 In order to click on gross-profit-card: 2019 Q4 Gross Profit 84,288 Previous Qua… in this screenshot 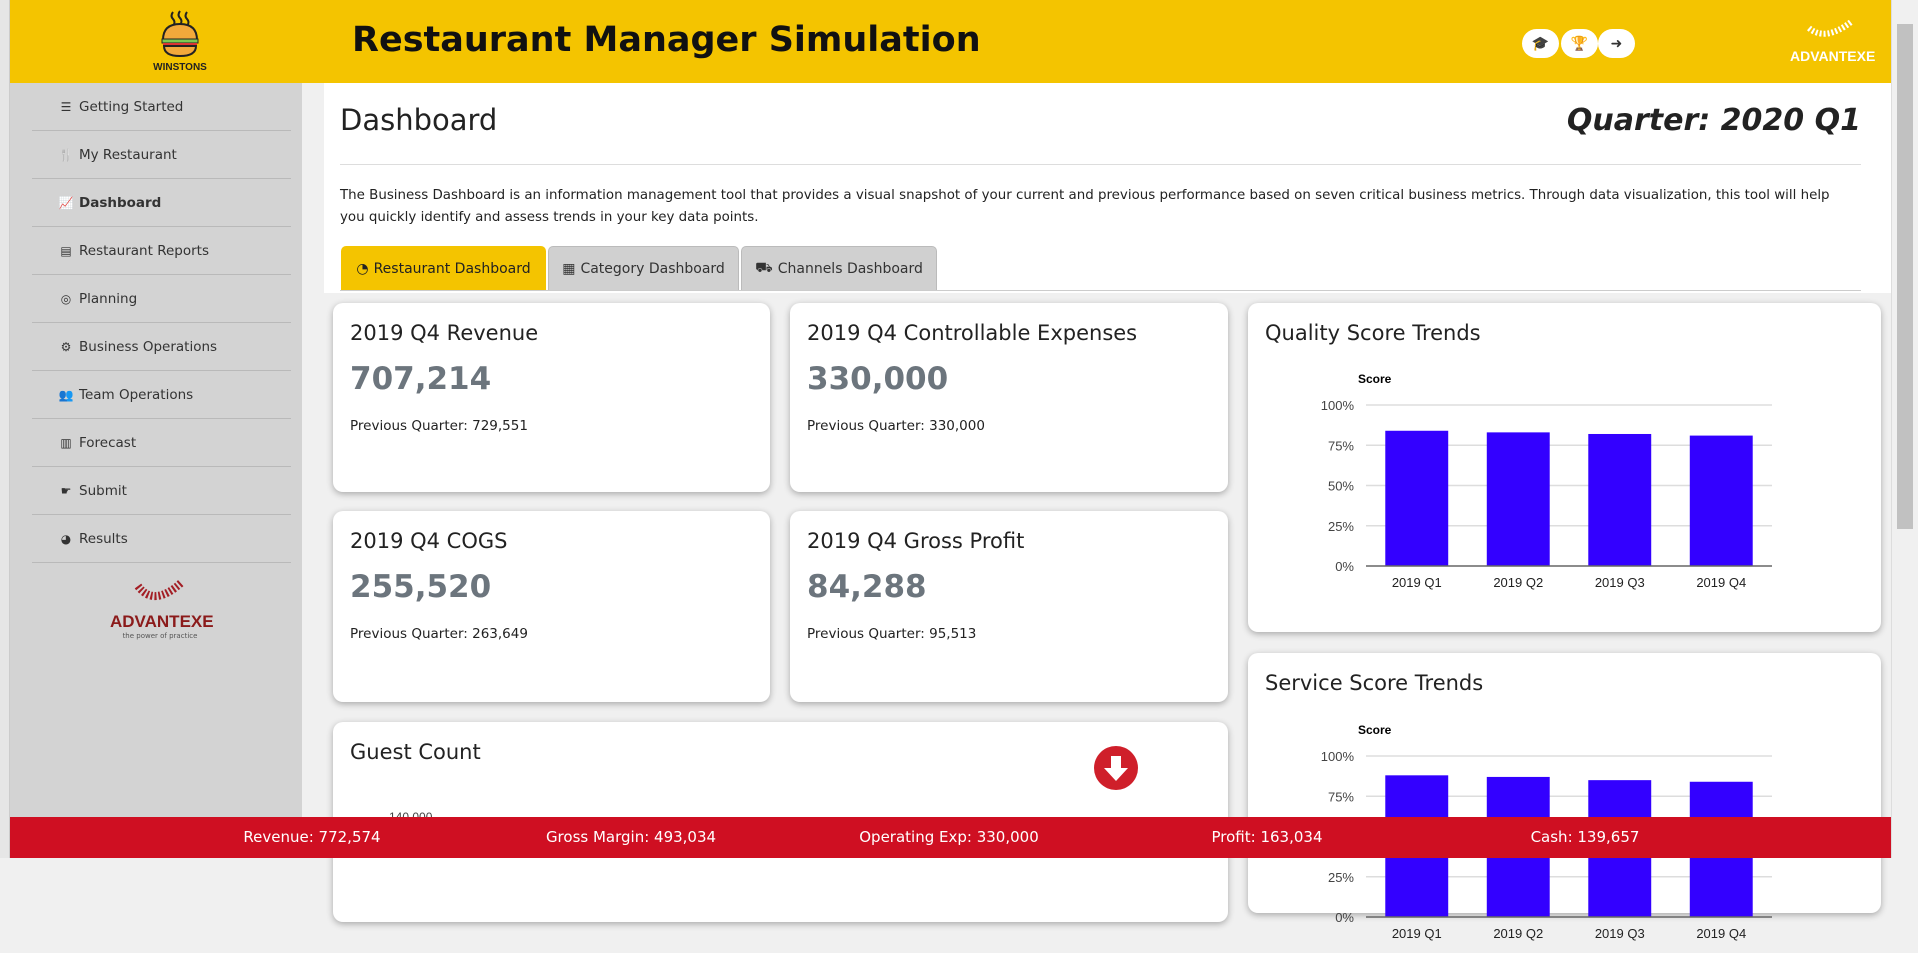, I will do `click(1009, 606)`.